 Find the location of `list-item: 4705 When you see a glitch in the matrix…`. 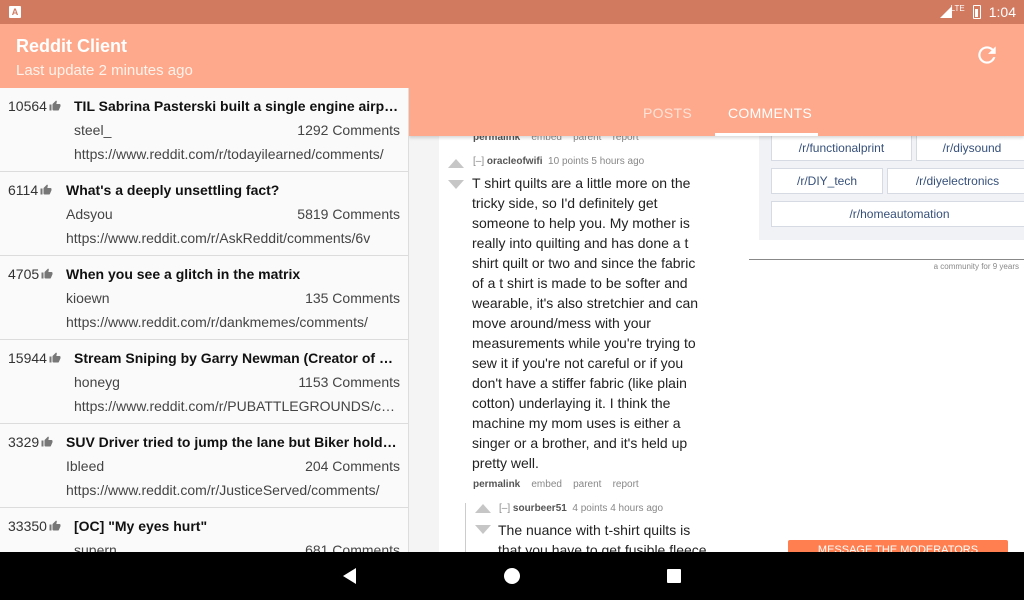

list-item: 4705 When you see a glitch in the matrix… is located at coordinates (204, 298).